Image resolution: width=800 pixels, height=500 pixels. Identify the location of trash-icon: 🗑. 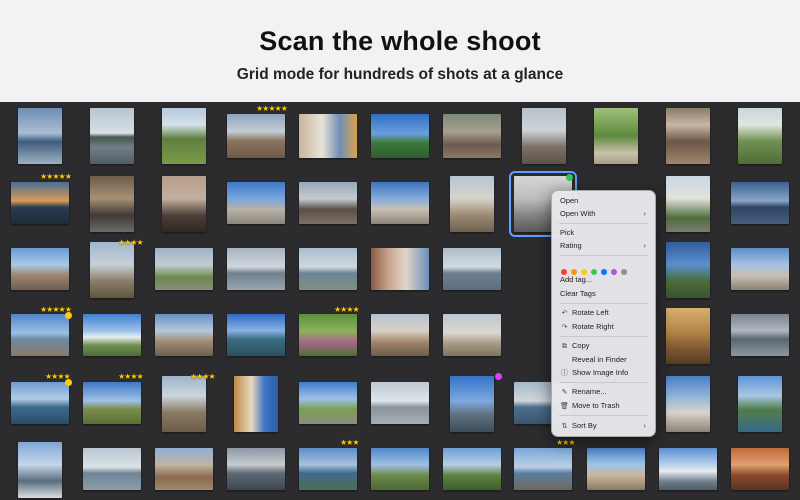
(564, 406).